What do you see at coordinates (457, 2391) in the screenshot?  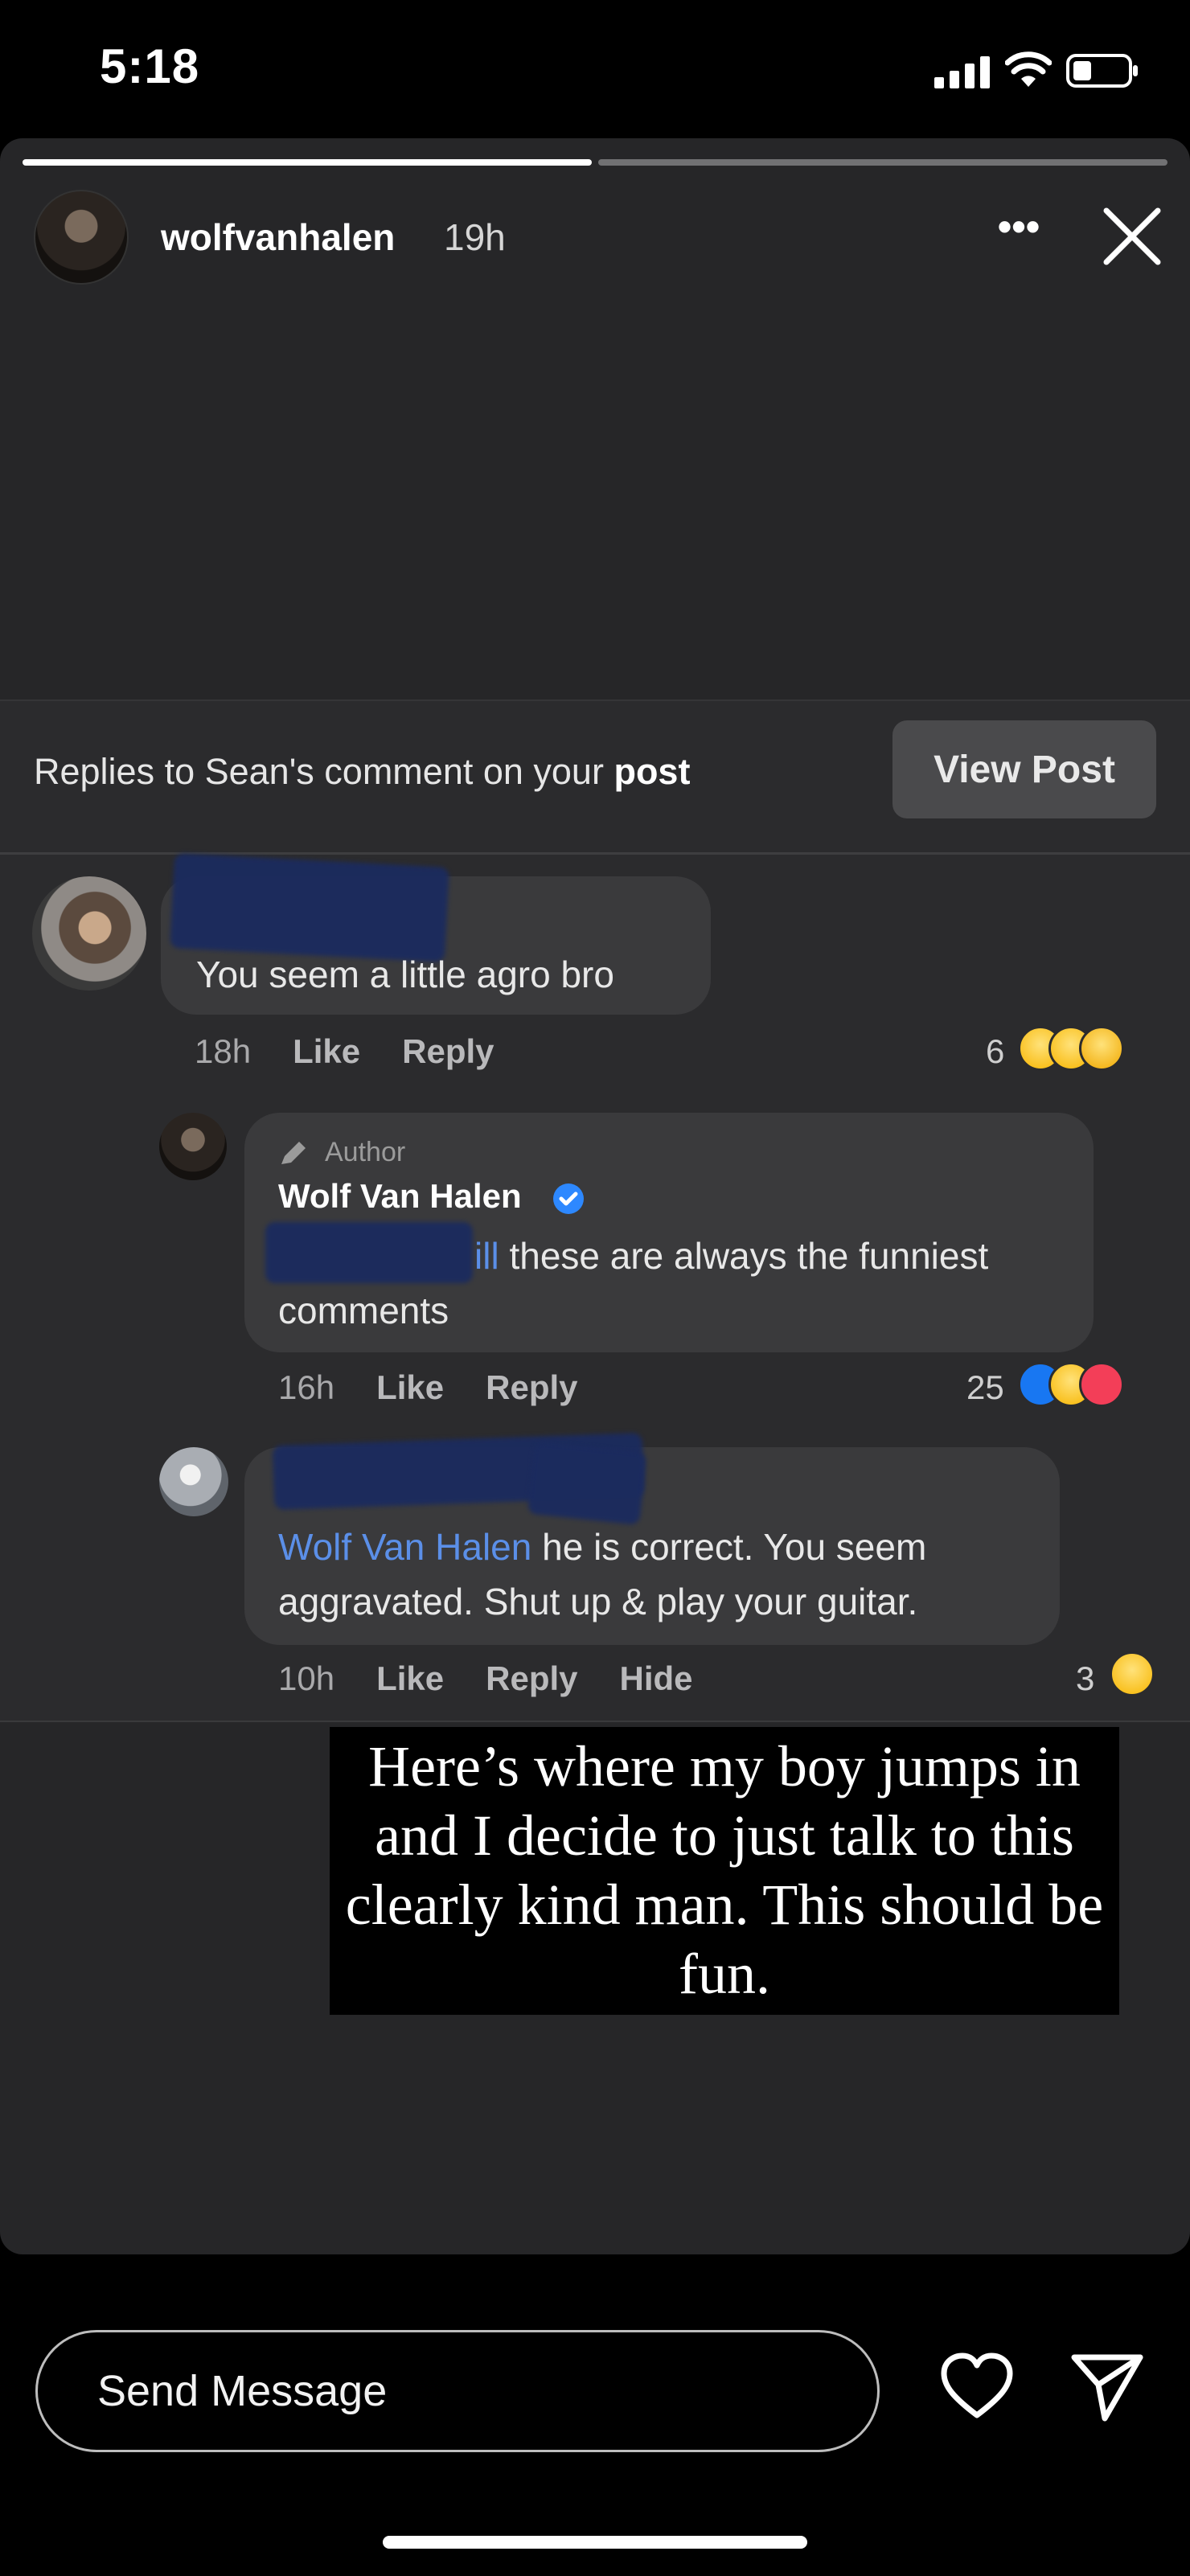 I see `send-message-input` at bounding box center [457, 2391].